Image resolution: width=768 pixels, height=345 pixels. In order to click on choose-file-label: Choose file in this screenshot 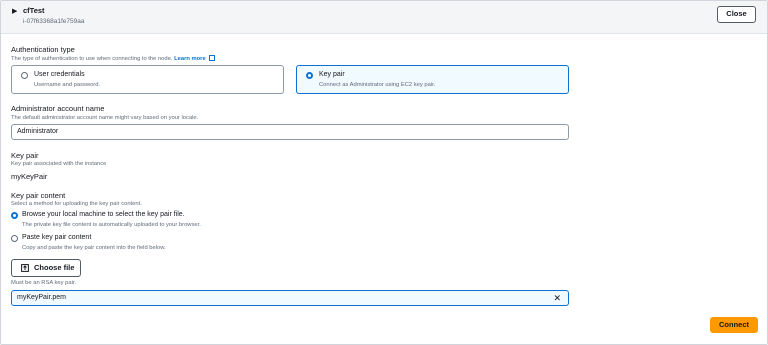, I will do `click(54, 267)`.